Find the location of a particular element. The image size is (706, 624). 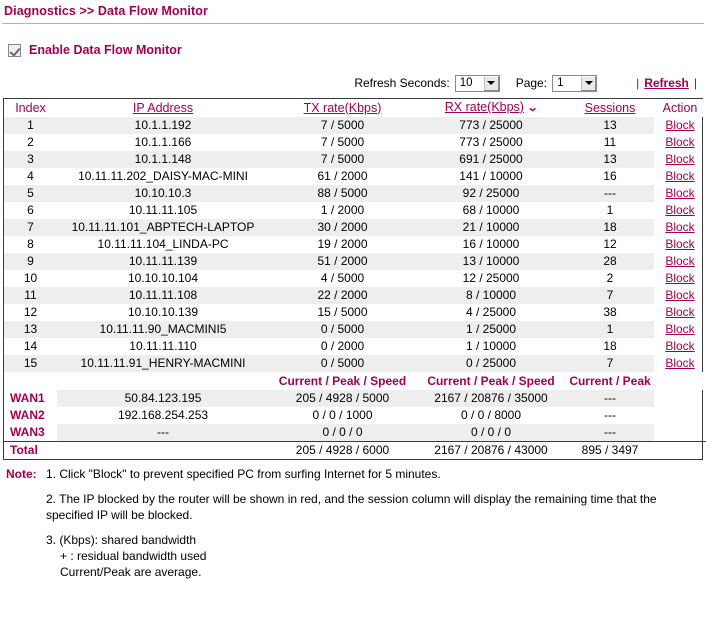

wan-cell-tx: 0 / 0 / 0 is located at coordinates (342, 433).